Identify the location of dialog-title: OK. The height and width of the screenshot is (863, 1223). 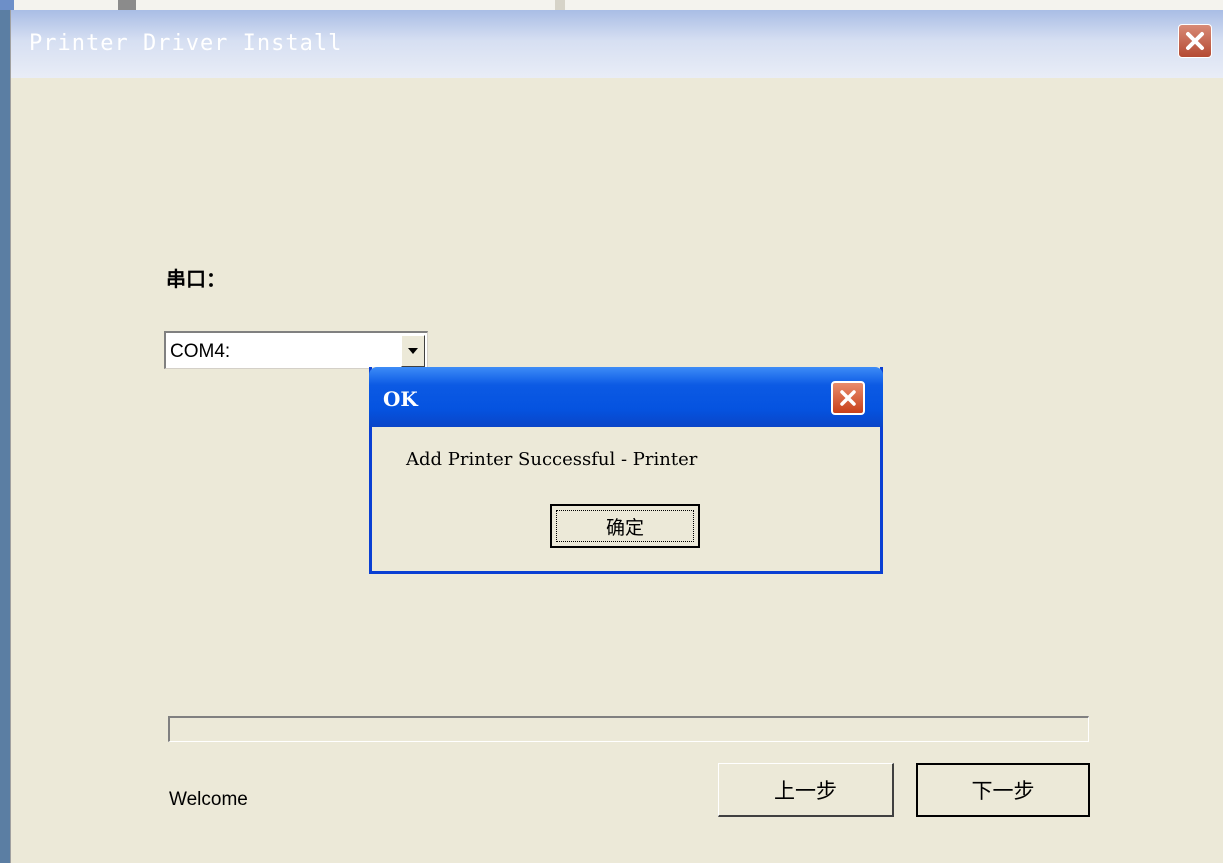
(400, 399).